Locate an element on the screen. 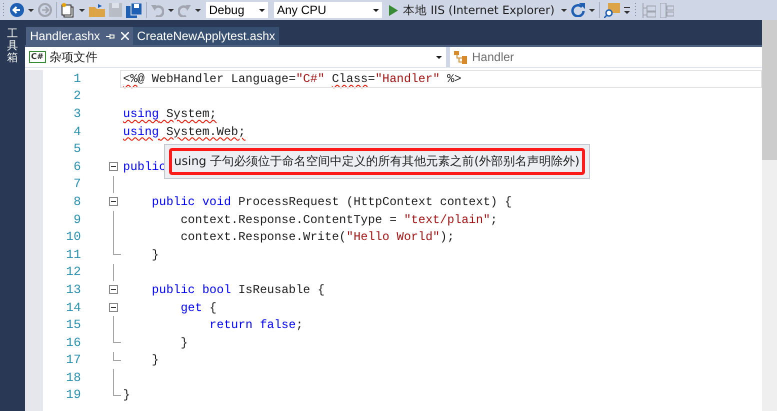 This screenshot has height=411, width=777. line-number: 8 is located at coordinates (76, 201).